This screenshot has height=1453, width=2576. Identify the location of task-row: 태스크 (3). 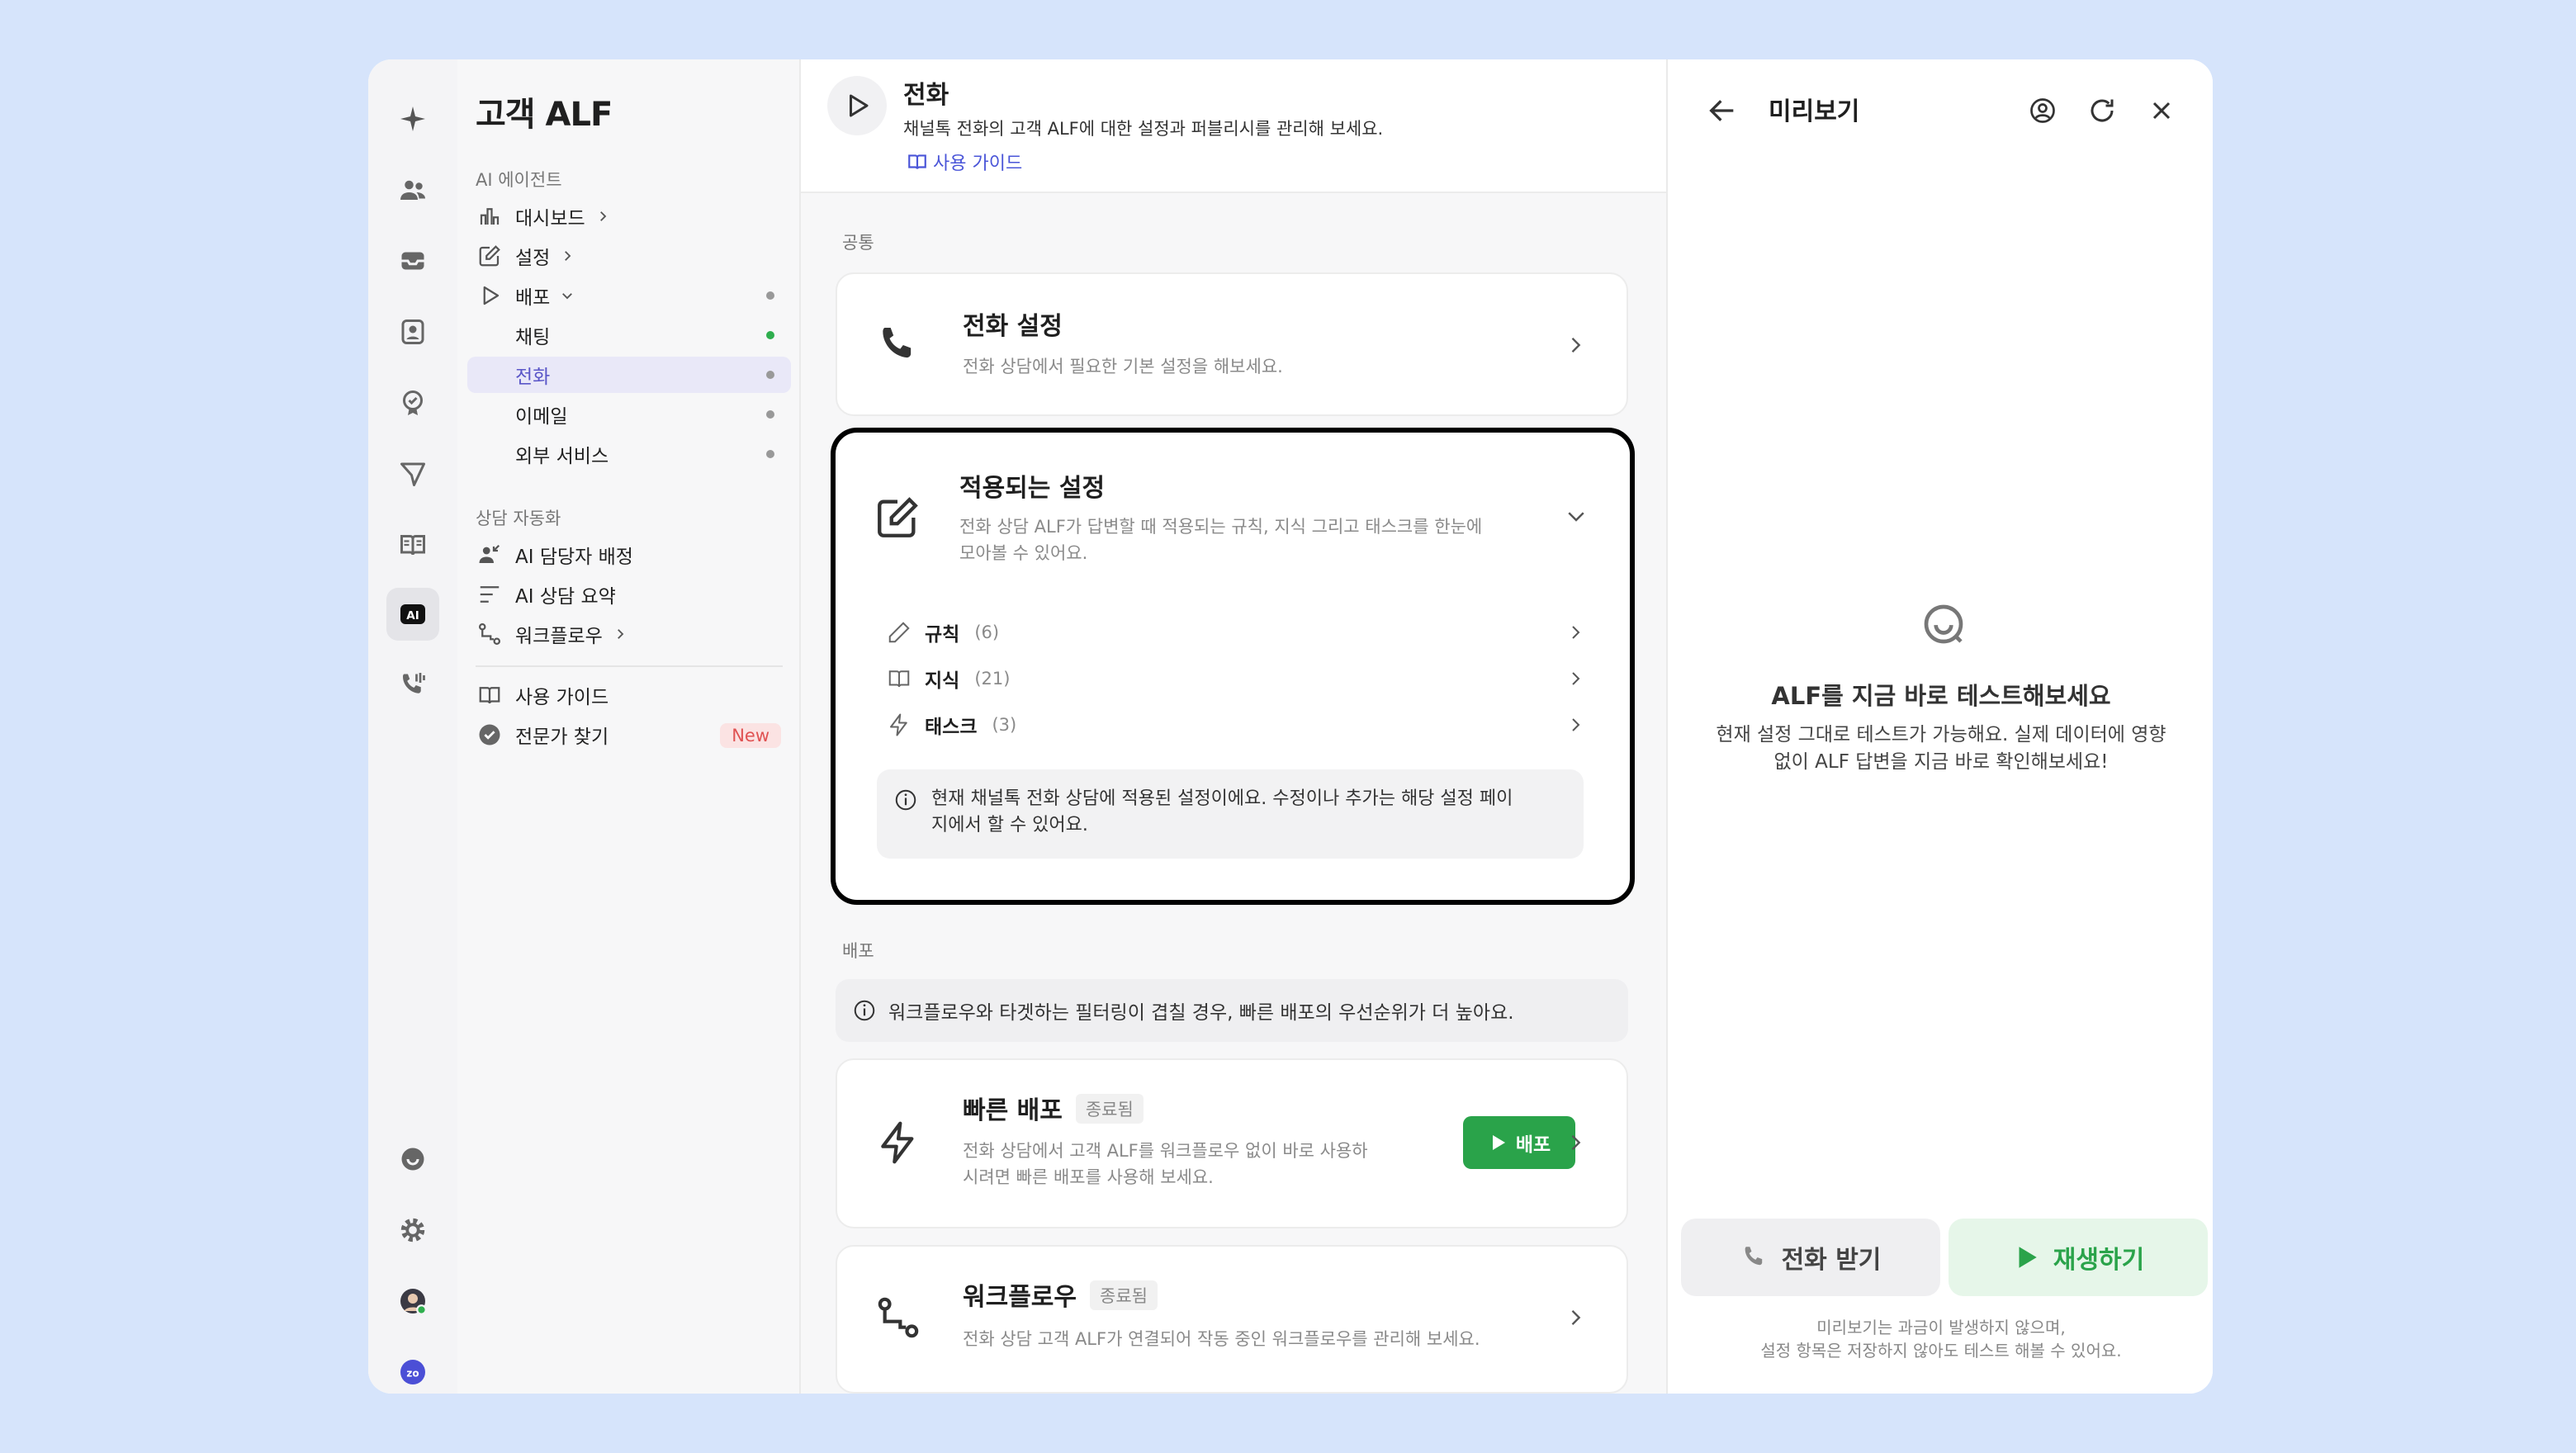
(1236, 724).